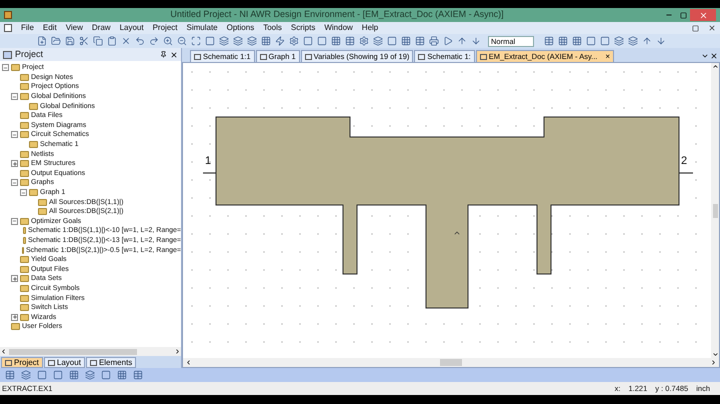 Image resolution: width=720 pixels, height=404 pixels. I want to click on menu-item: Simulate, so click(202, 28).